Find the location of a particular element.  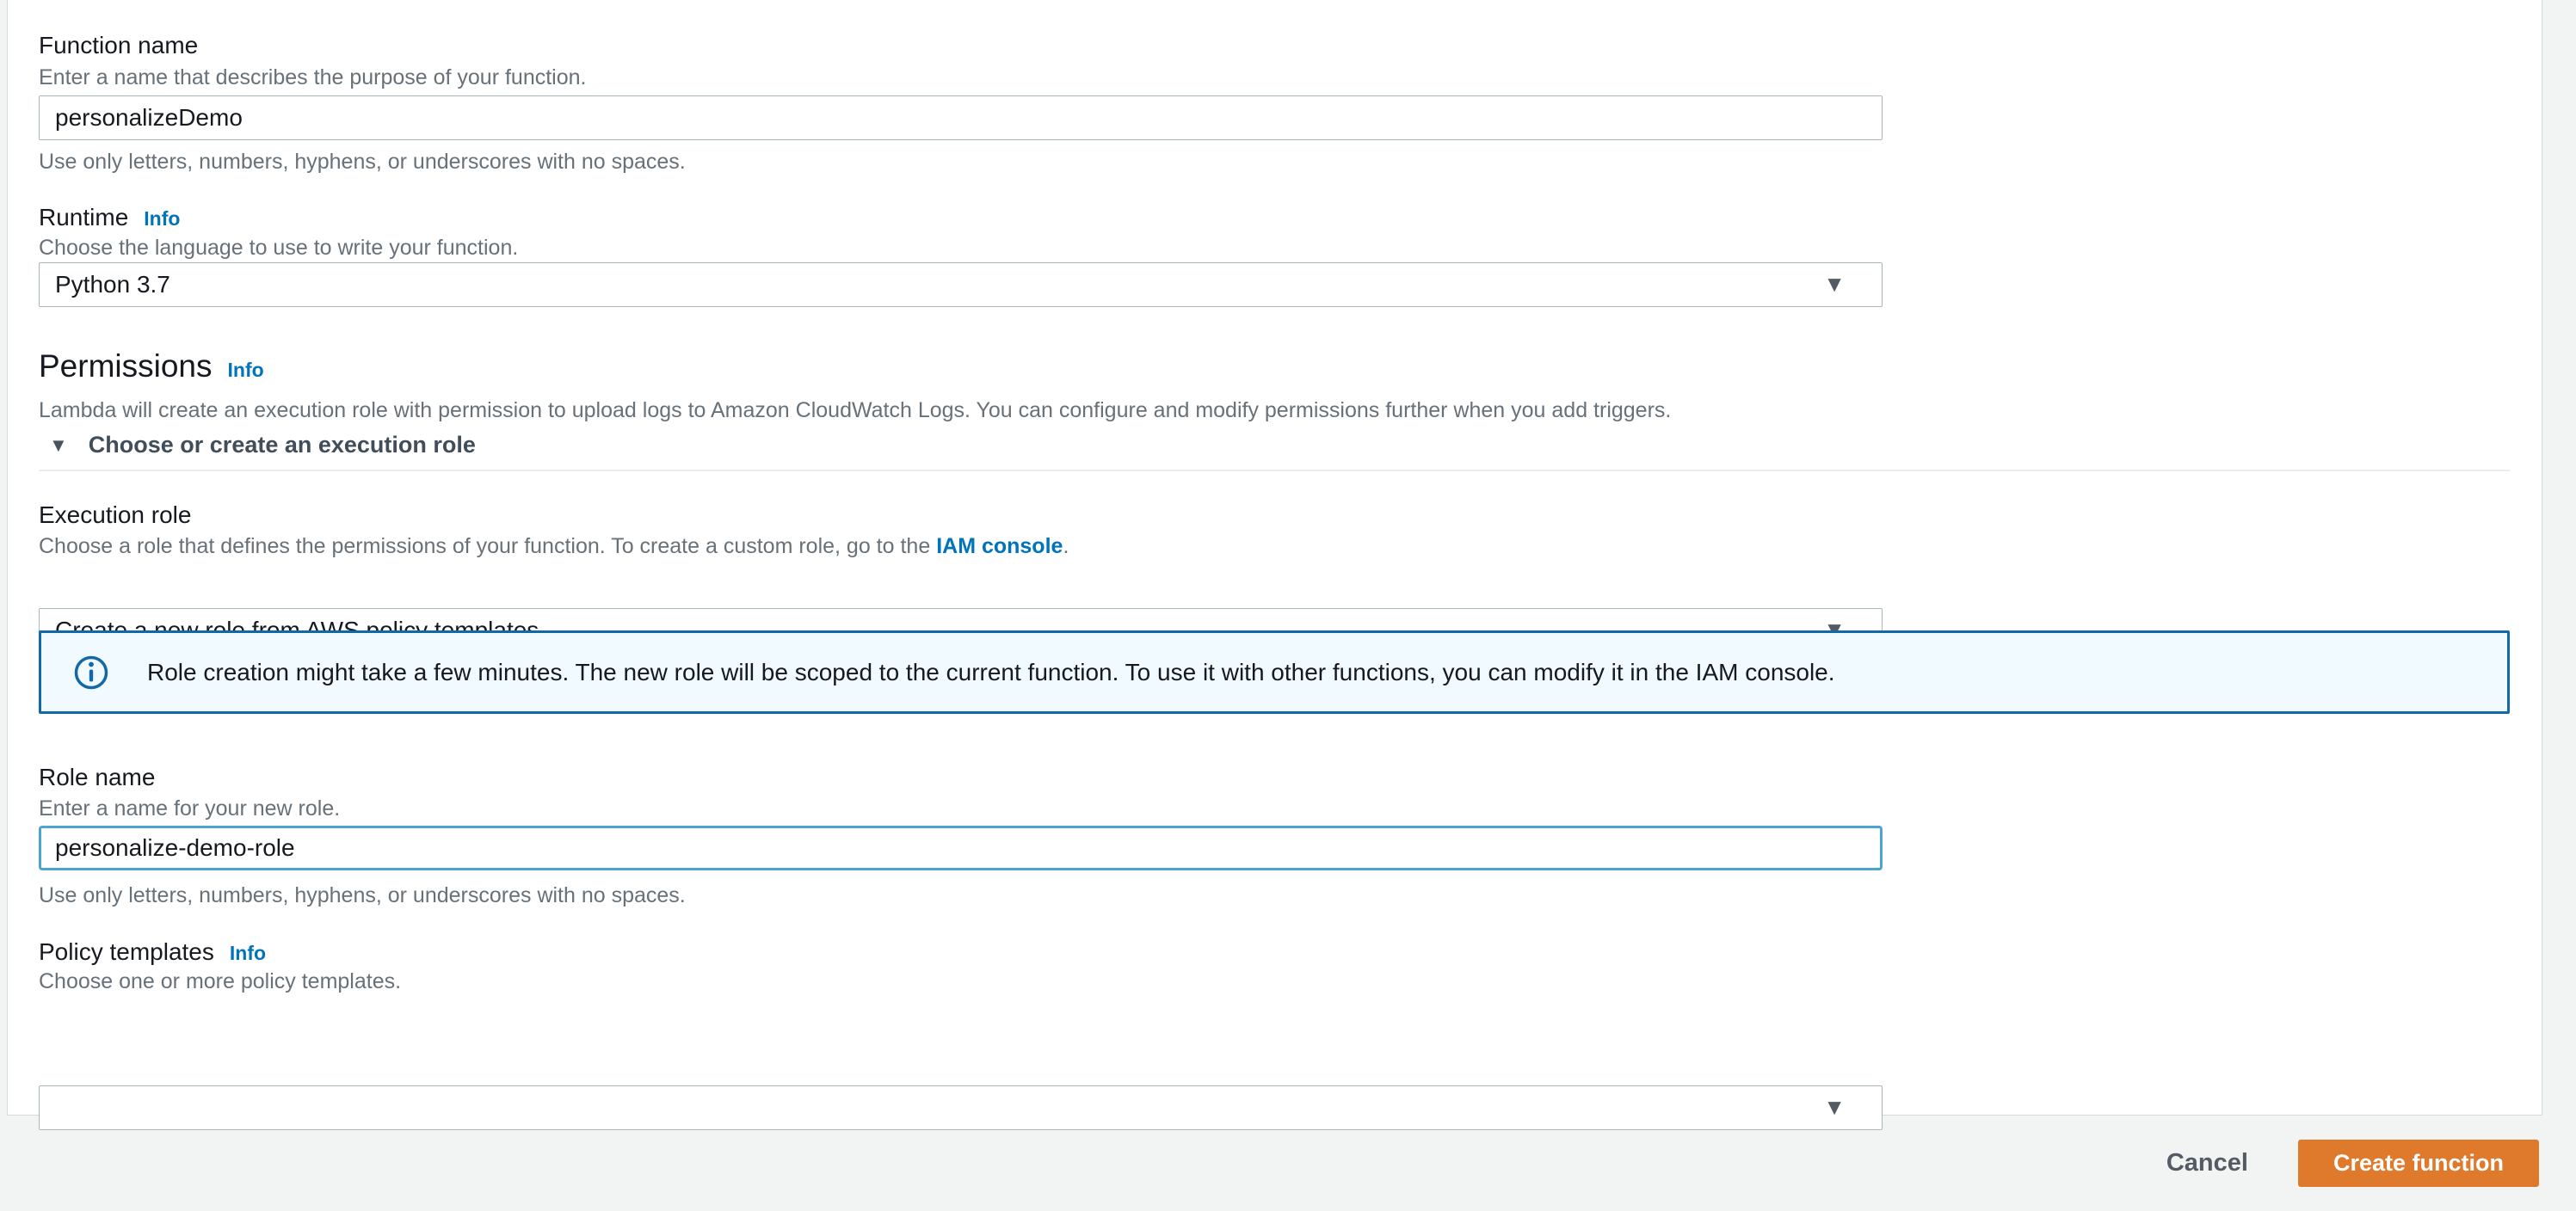

policy-templates-label-row: Policy templates Info is located at coordinates (152, 952).